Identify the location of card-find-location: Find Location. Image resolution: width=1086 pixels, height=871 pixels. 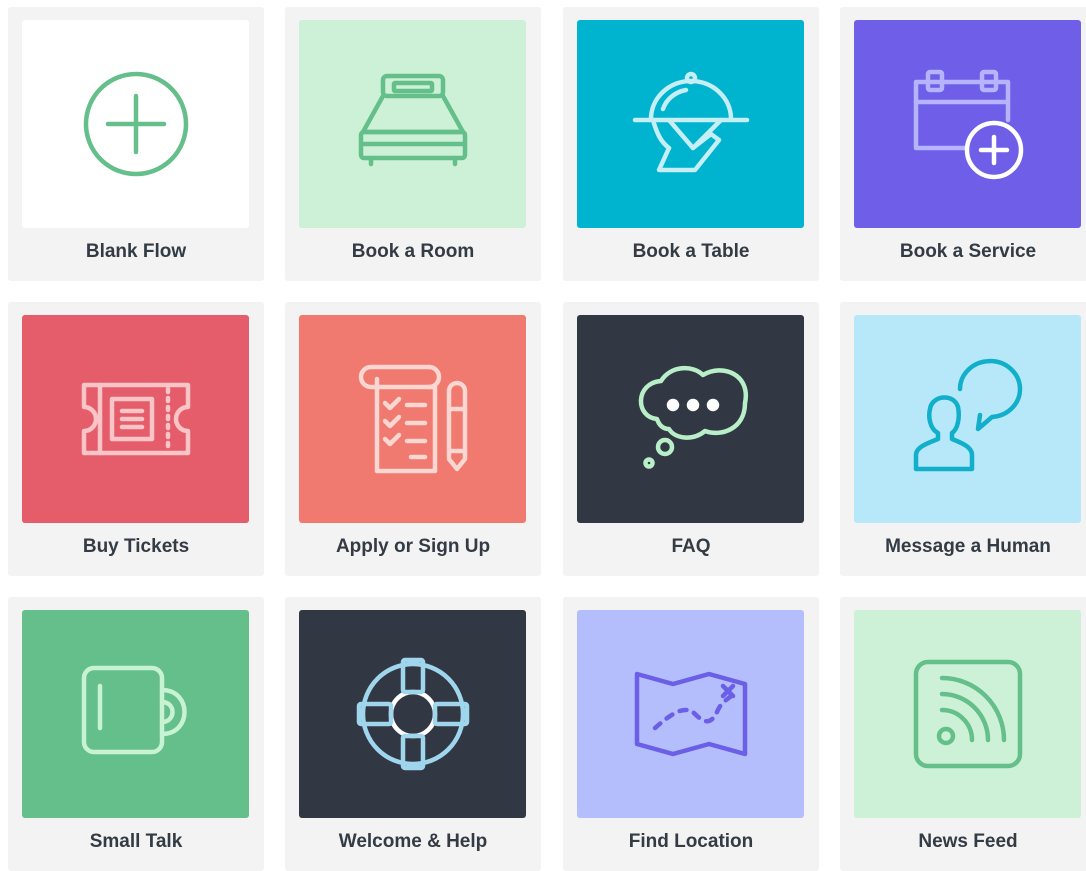
(691, 734).